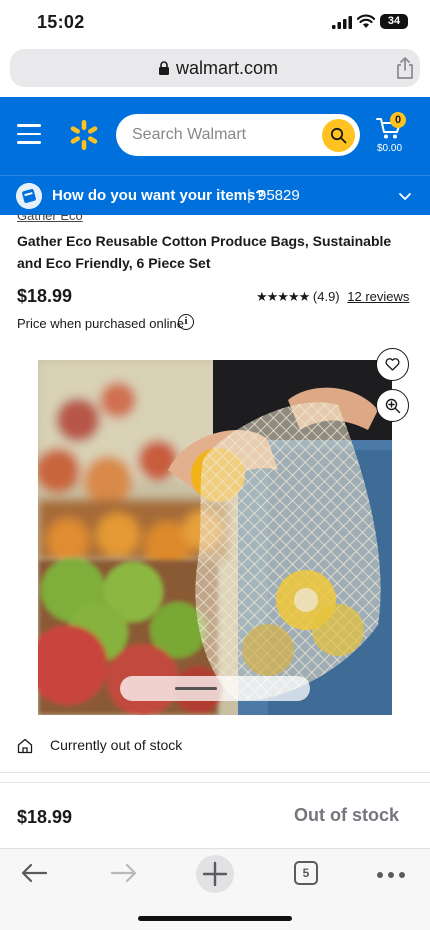 This screenshot has width=430, height=930. What do you see at coordinates (61, 22) in the screenshot?
I see `status-time: 15:02` at bounding box center [61, 22].